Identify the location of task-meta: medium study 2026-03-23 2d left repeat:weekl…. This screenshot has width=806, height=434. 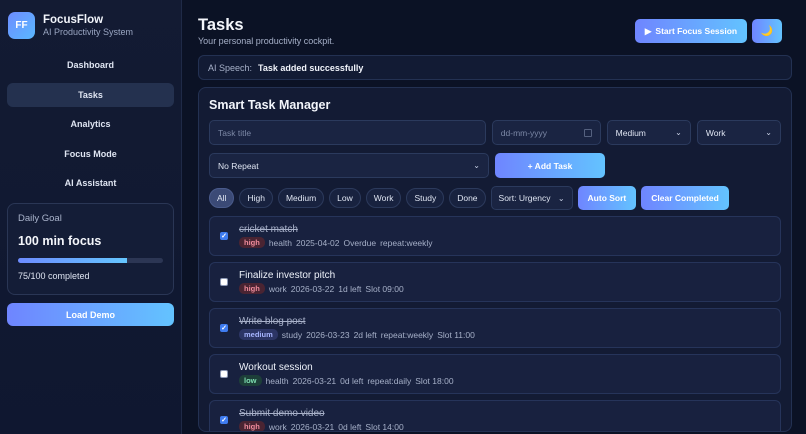
(357, 334).